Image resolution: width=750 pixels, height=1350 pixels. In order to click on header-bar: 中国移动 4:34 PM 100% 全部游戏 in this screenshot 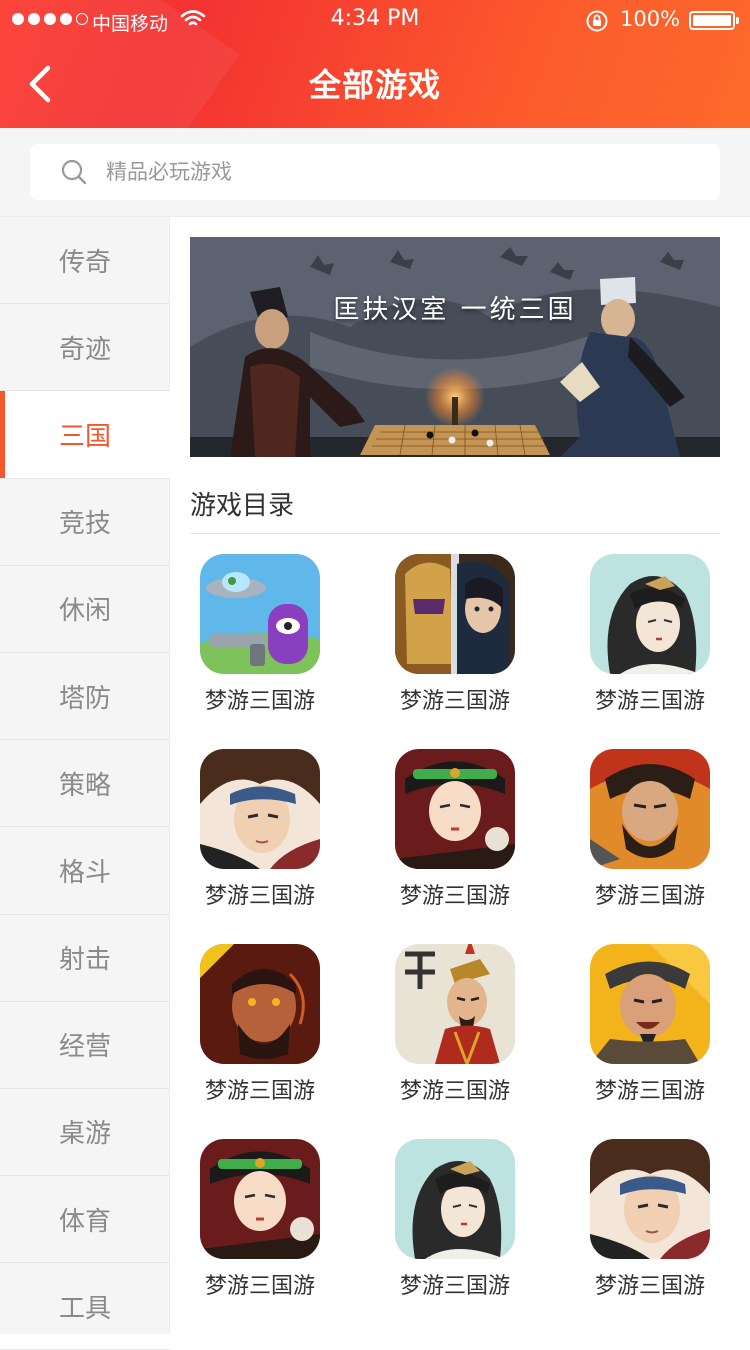, I will do `click(375, 64)`.